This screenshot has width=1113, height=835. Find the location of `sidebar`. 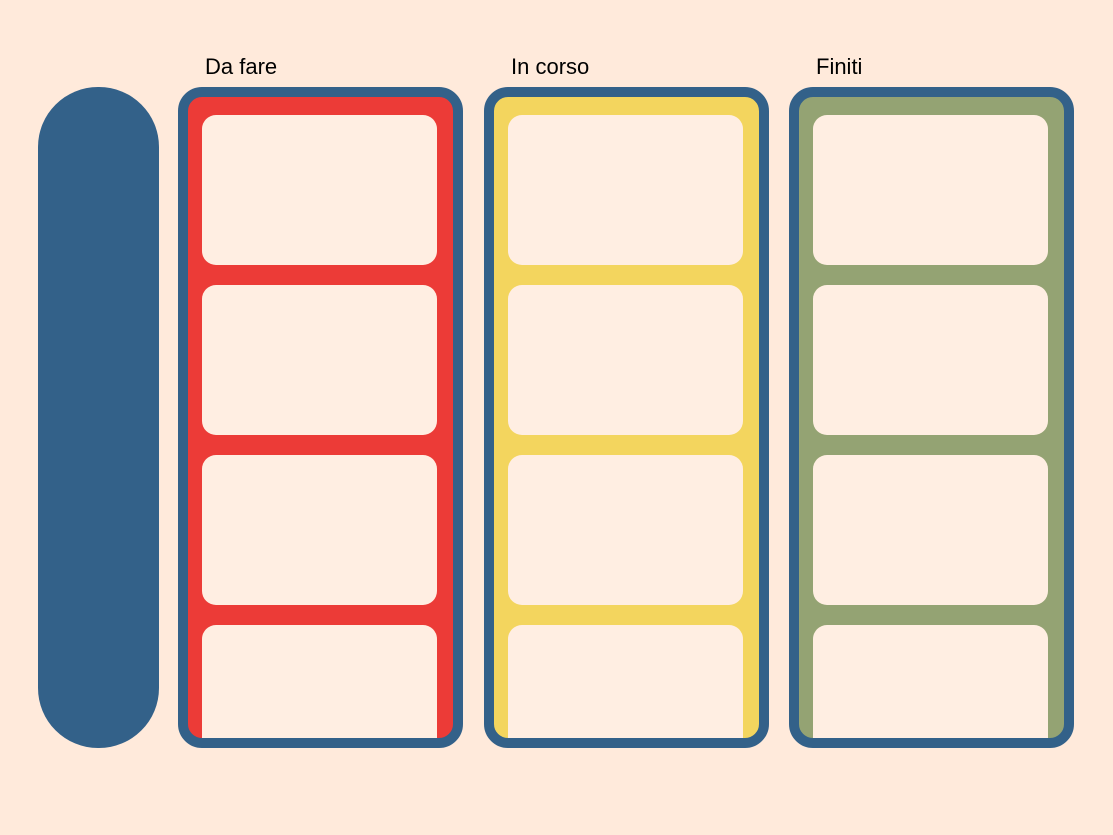

sidebar is located at coordinates (98, 417).